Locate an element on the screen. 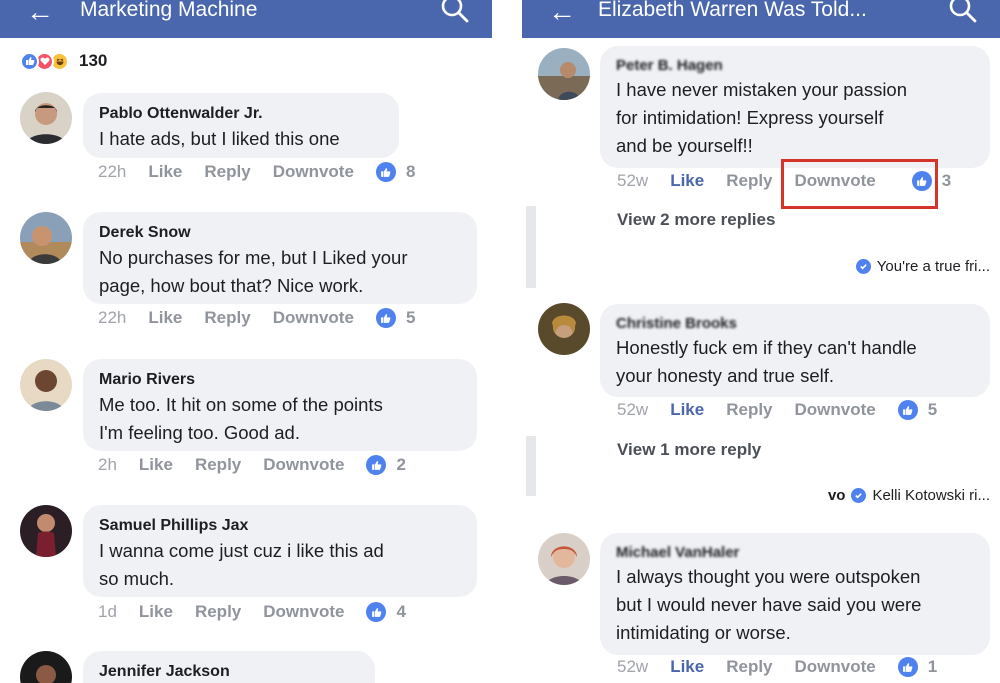 Image resolution: width=1000 pixels, height=683 pixels. view-more-replies-link: View 1 more reply is located at coordinates (689, 450).